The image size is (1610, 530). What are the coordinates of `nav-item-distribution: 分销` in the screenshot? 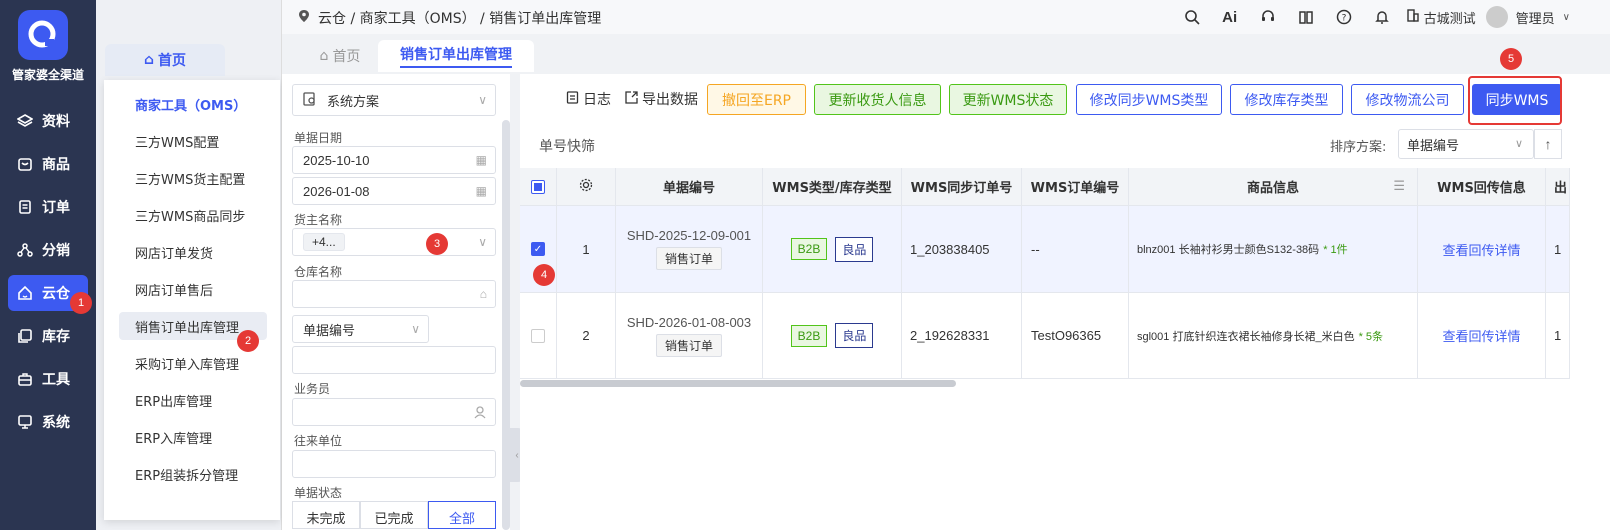 It's located at (48, 250).